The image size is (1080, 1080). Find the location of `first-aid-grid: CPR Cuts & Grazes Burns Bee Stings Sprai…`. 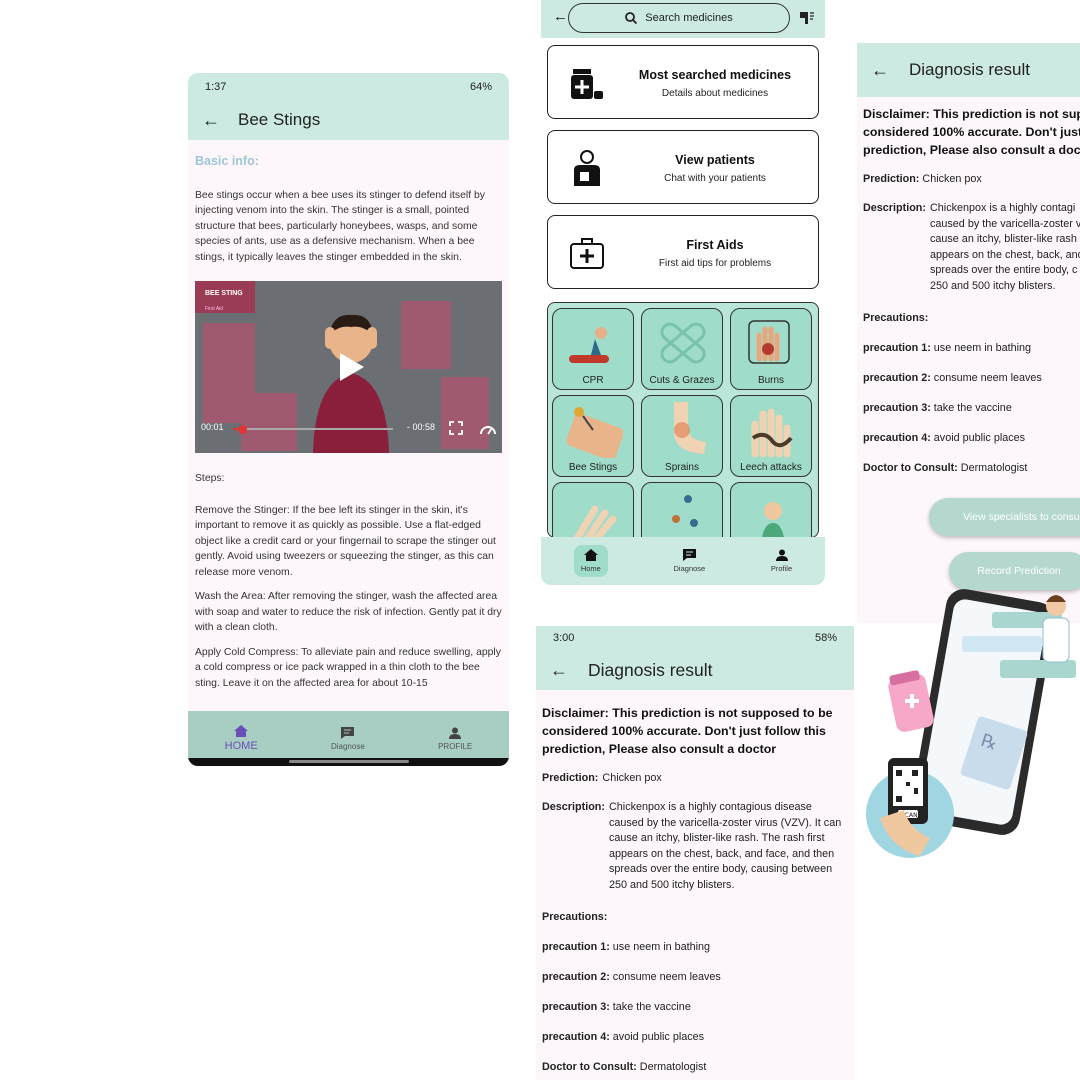

first-aid-grid: CPR Cuts & Grazes Burns Bee Stings Sprai… is located at coordinates (683, 420).